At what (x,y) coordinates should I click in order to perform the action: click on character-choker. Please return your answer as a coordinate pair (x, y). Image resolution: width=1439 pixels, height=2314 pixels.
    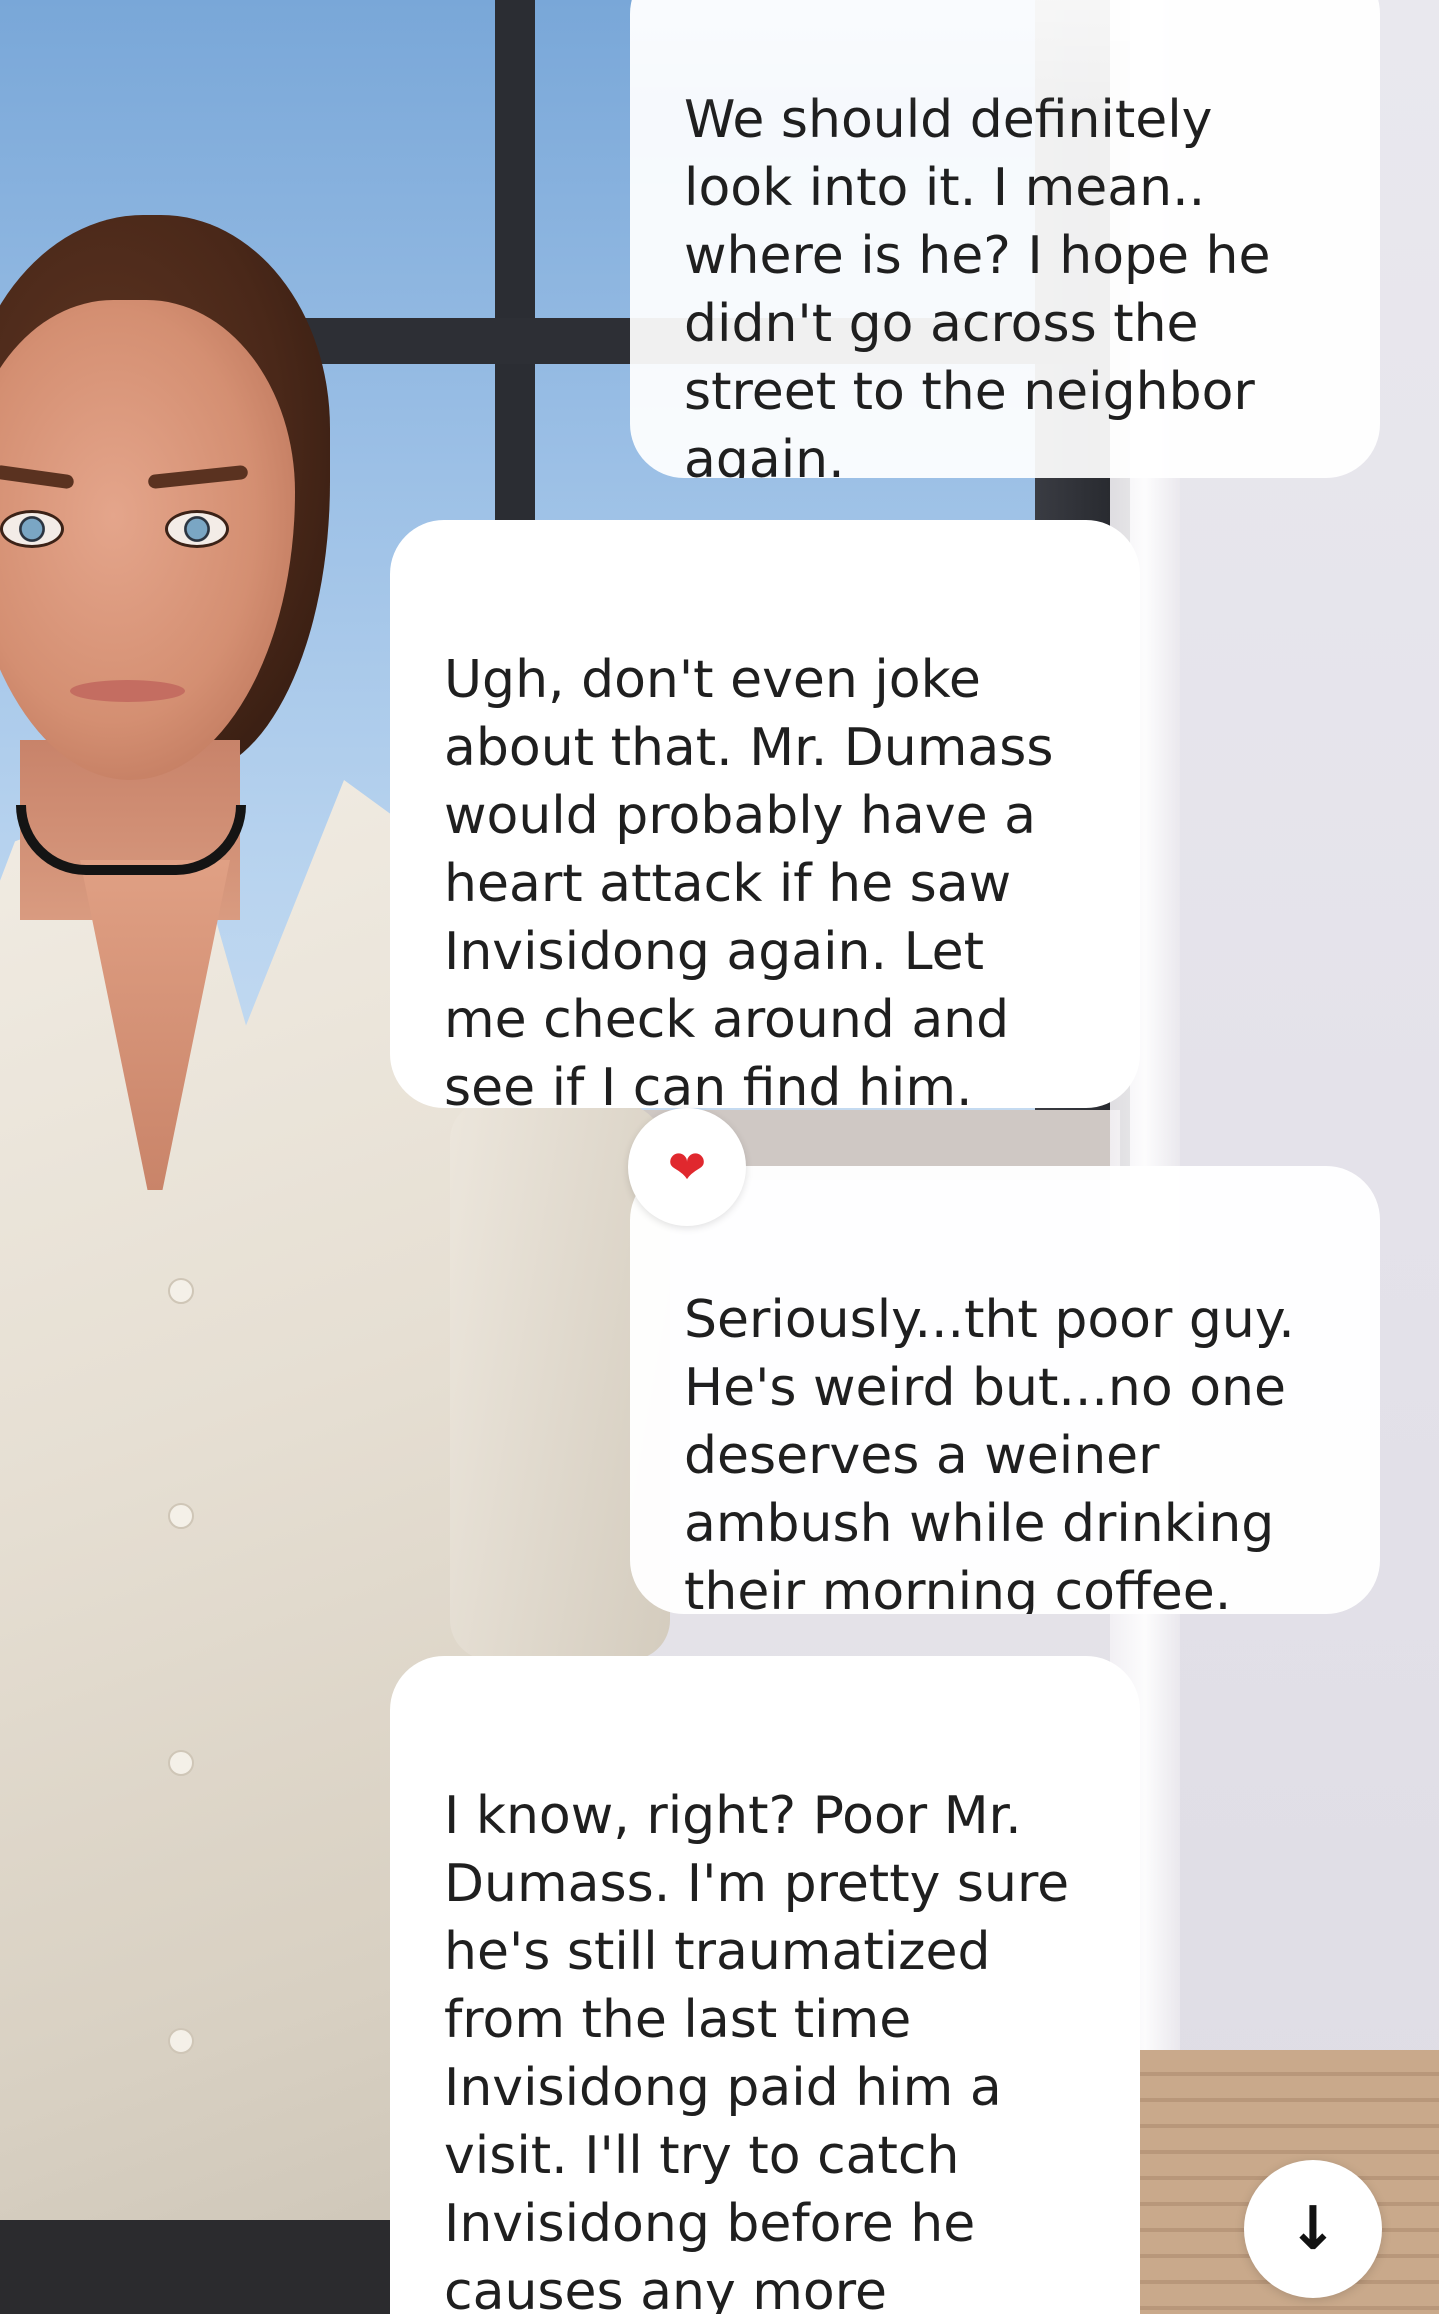
    Looking at the image, I should click on (131, 840).